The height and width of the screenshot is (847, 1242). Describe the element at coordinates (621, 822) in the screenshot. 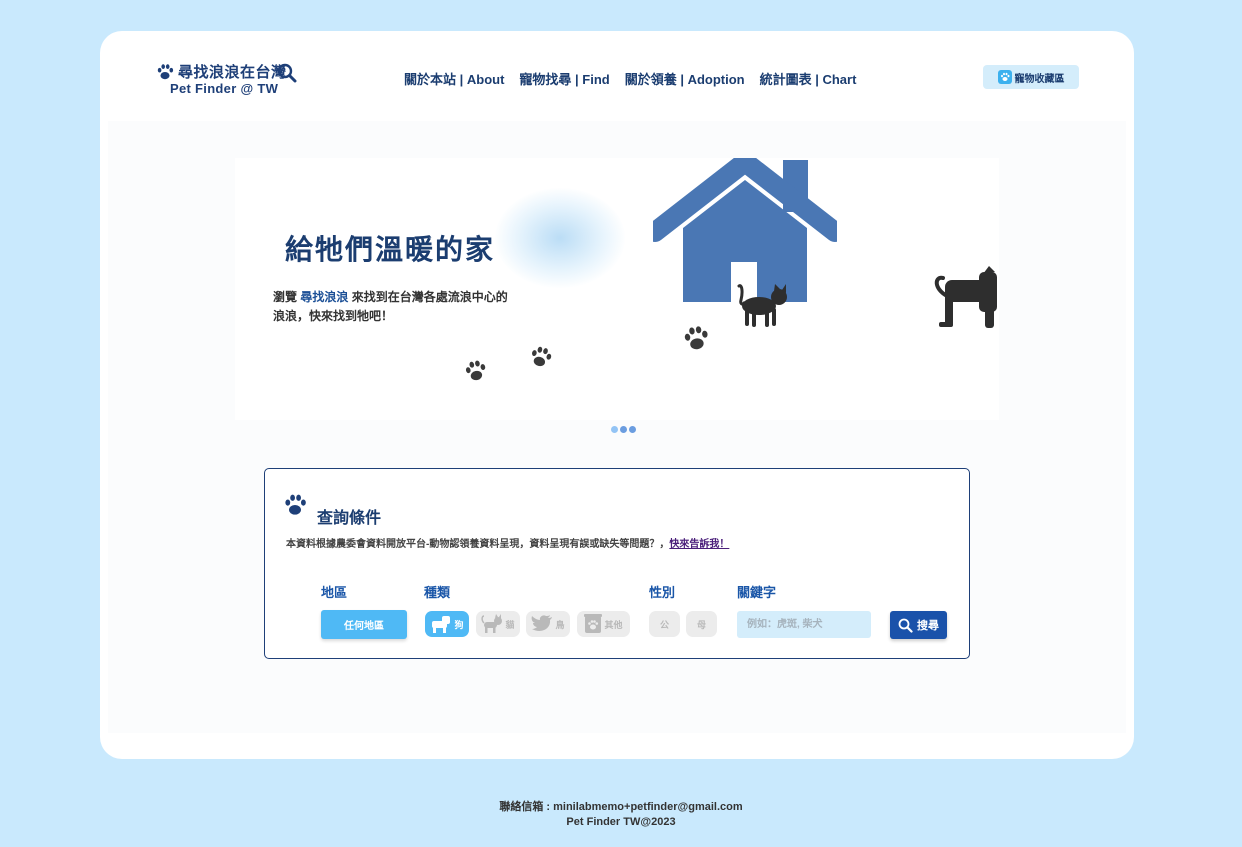

I see `copyright: Pet Finder TW@2023` at that location.